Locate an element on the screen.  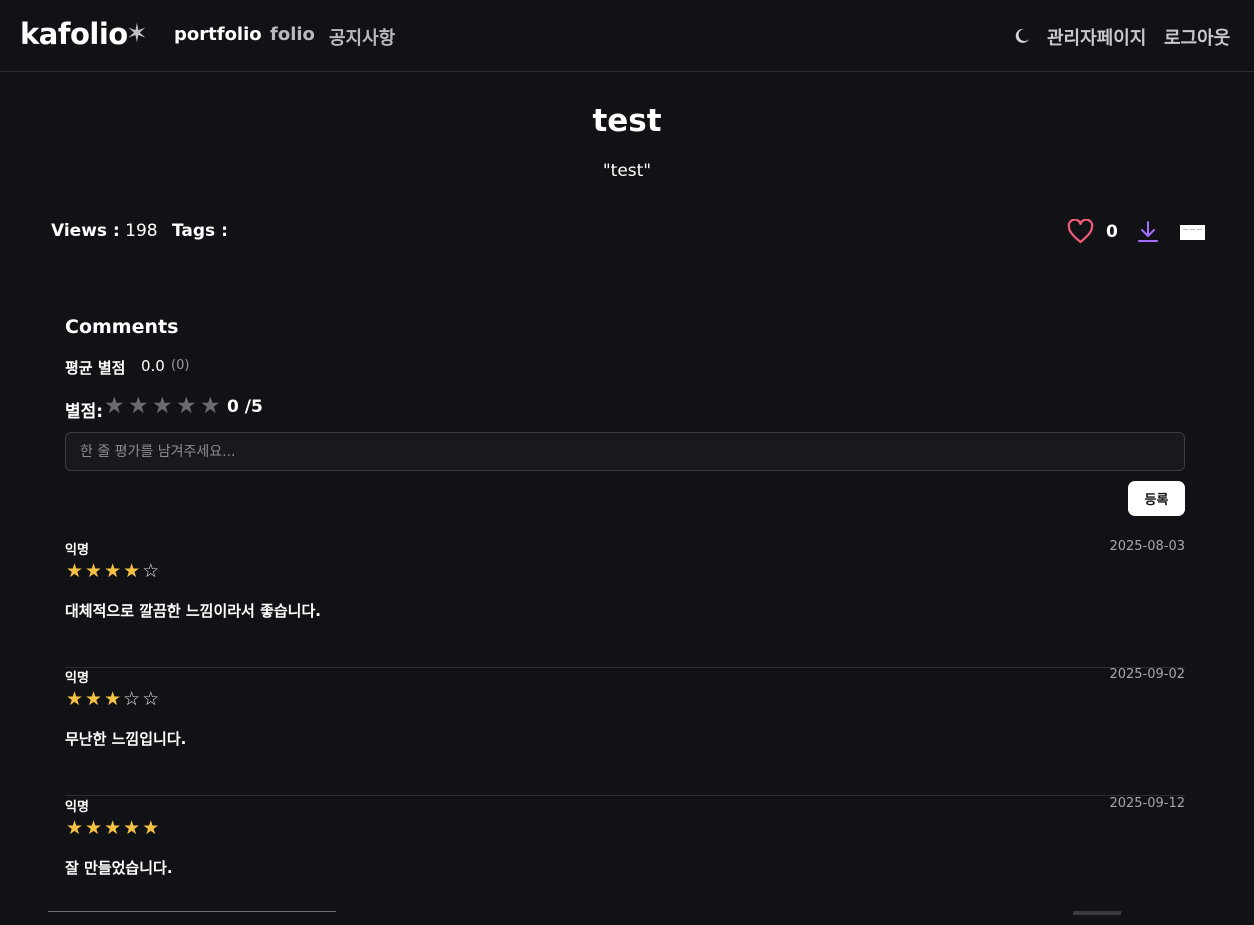
review-date: 2025-09-12 is located at coordinates (1147, 803).